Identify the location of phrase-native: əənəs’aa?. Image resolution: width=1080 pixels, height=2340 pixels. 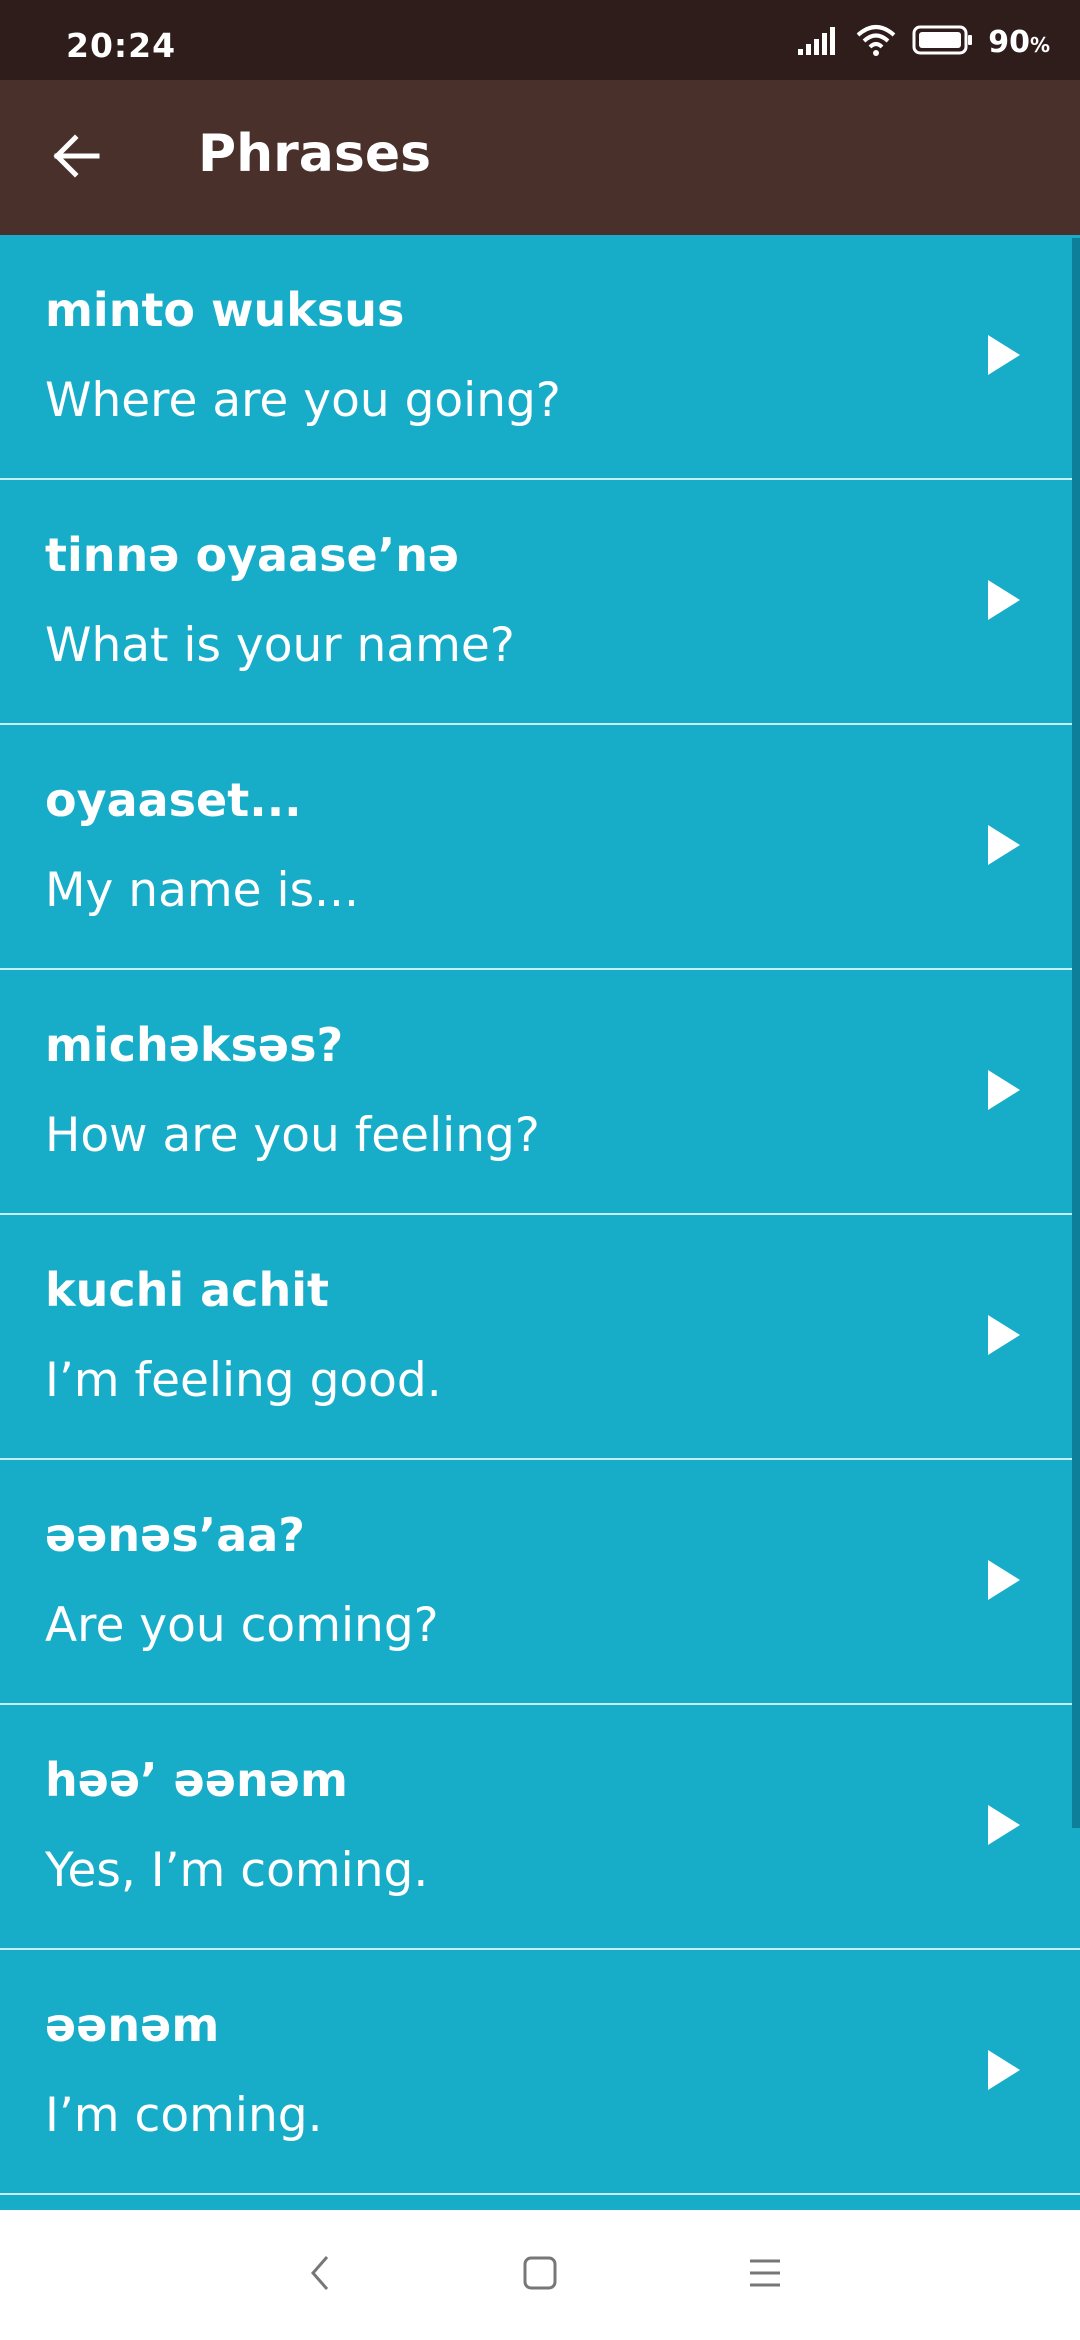
(175, 1535).